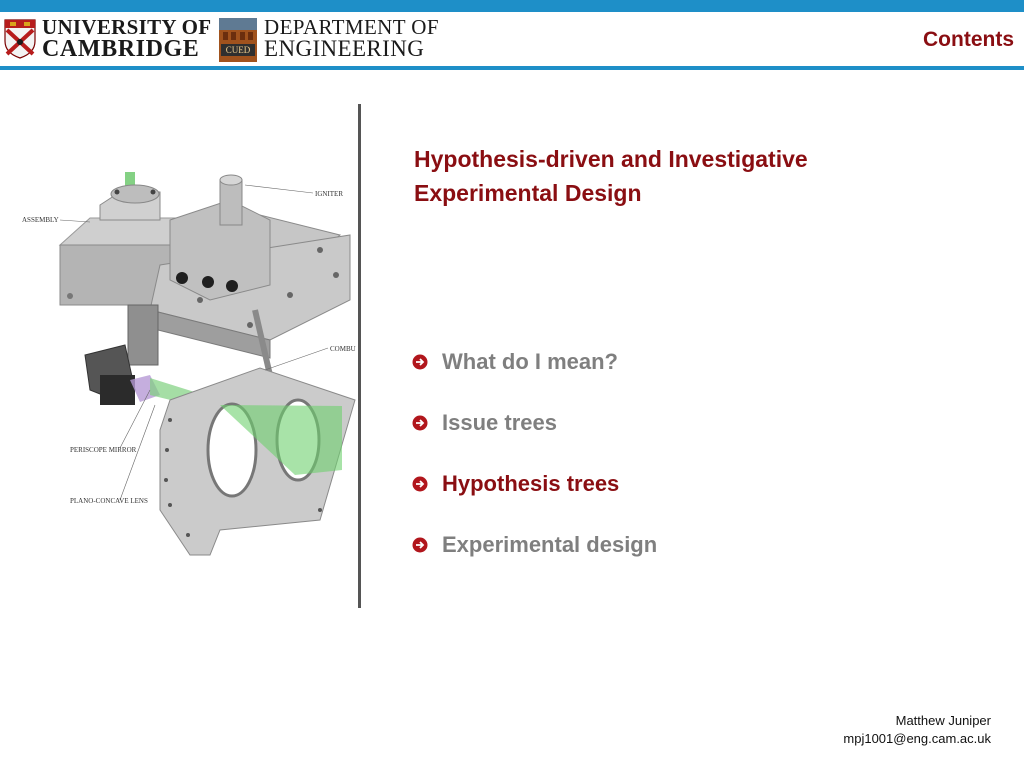 This screenshot has height=768, width=1024. I want to click on label-assembly: ASSEMBLY, so click(40, 220).